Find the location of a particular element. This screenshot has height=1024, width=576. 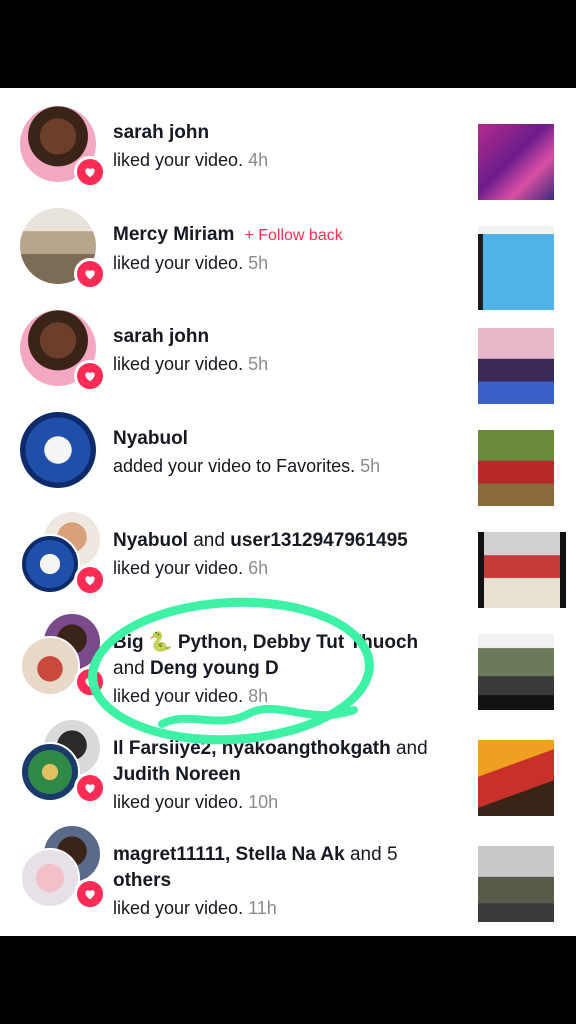

notification-action: liked your video. 4h is located at coordinates (191, 160).